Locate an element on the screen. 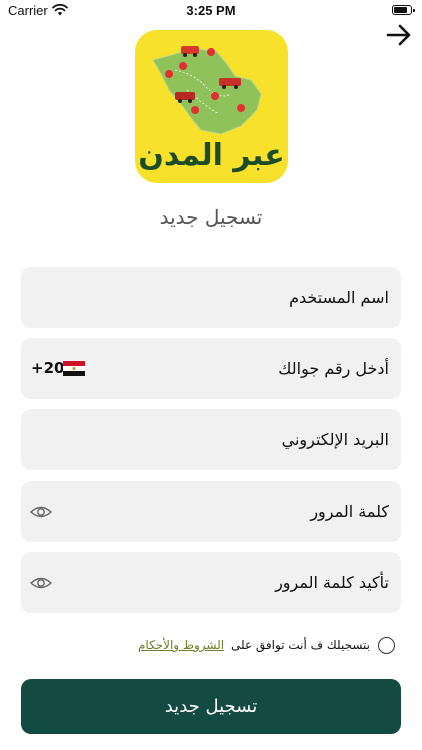 This screenshot has width=422, height=750. username-placeholder: اسم المستخدم is located at coordinates (339, 297).